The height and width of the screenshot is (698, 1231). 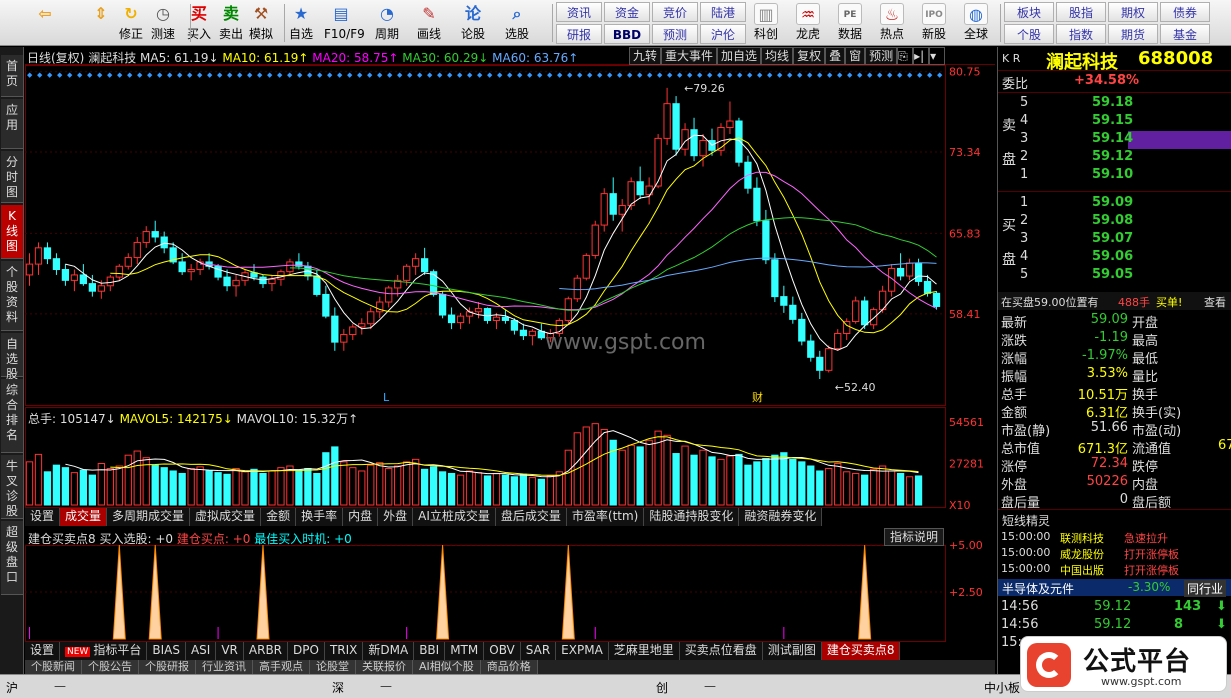 What do you see at coordinates (606, 517) in the screenshot?
I see `indicator-tab: 市盈率(ttm)` at bounding box center [606, 517].